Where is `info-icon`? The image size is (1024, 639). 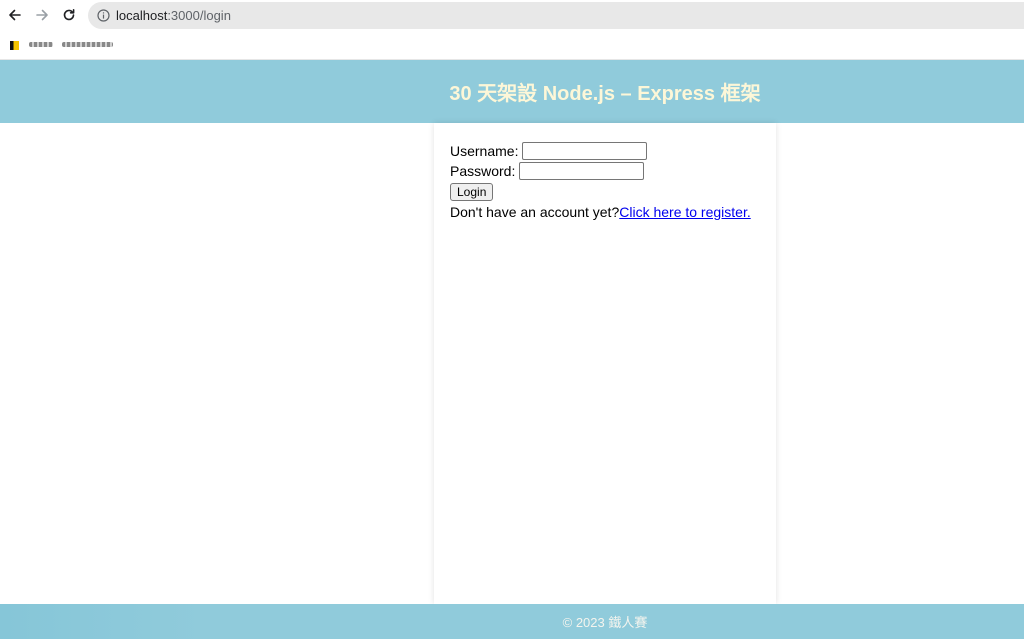 info-icon is located at coordinates (103, 15).